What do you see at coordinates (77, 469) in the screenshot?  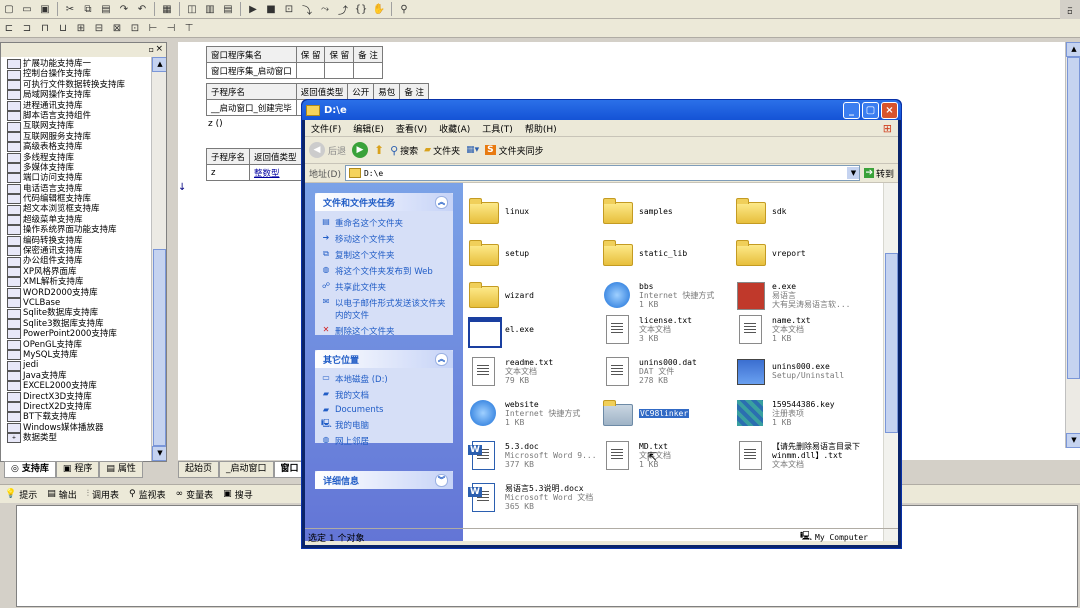 I see `tab-program: ▣ 程序` at bounding box center [77, 469].